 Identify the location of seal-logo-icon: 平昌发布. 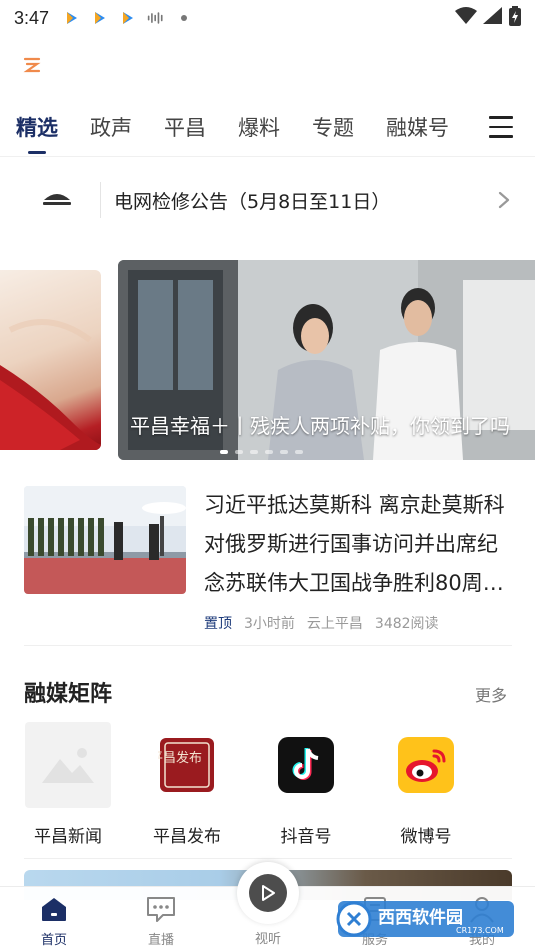
(187, 765).